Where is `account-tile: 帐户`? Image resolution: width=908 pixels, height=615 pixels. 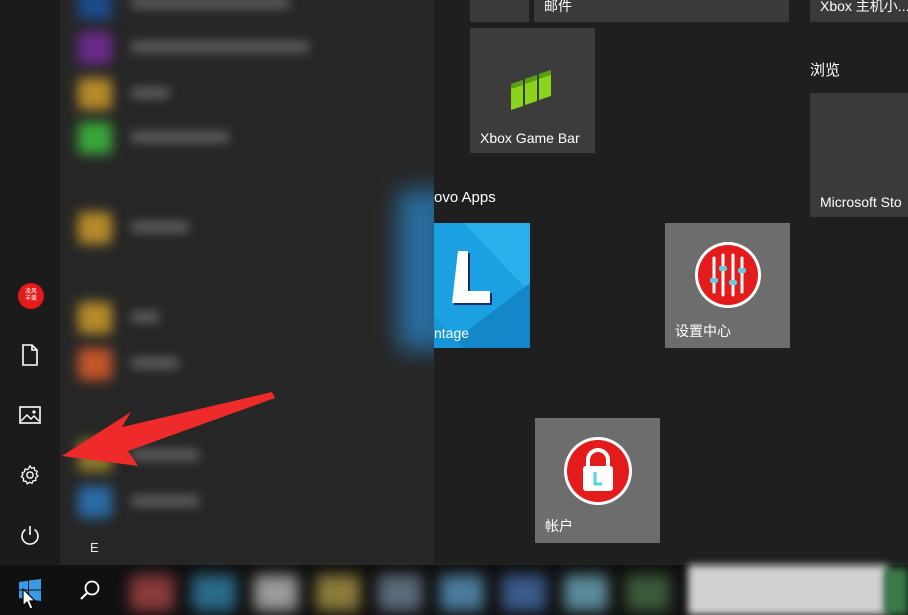 account-tile: 帐户 is located at coordinates (597, 480).